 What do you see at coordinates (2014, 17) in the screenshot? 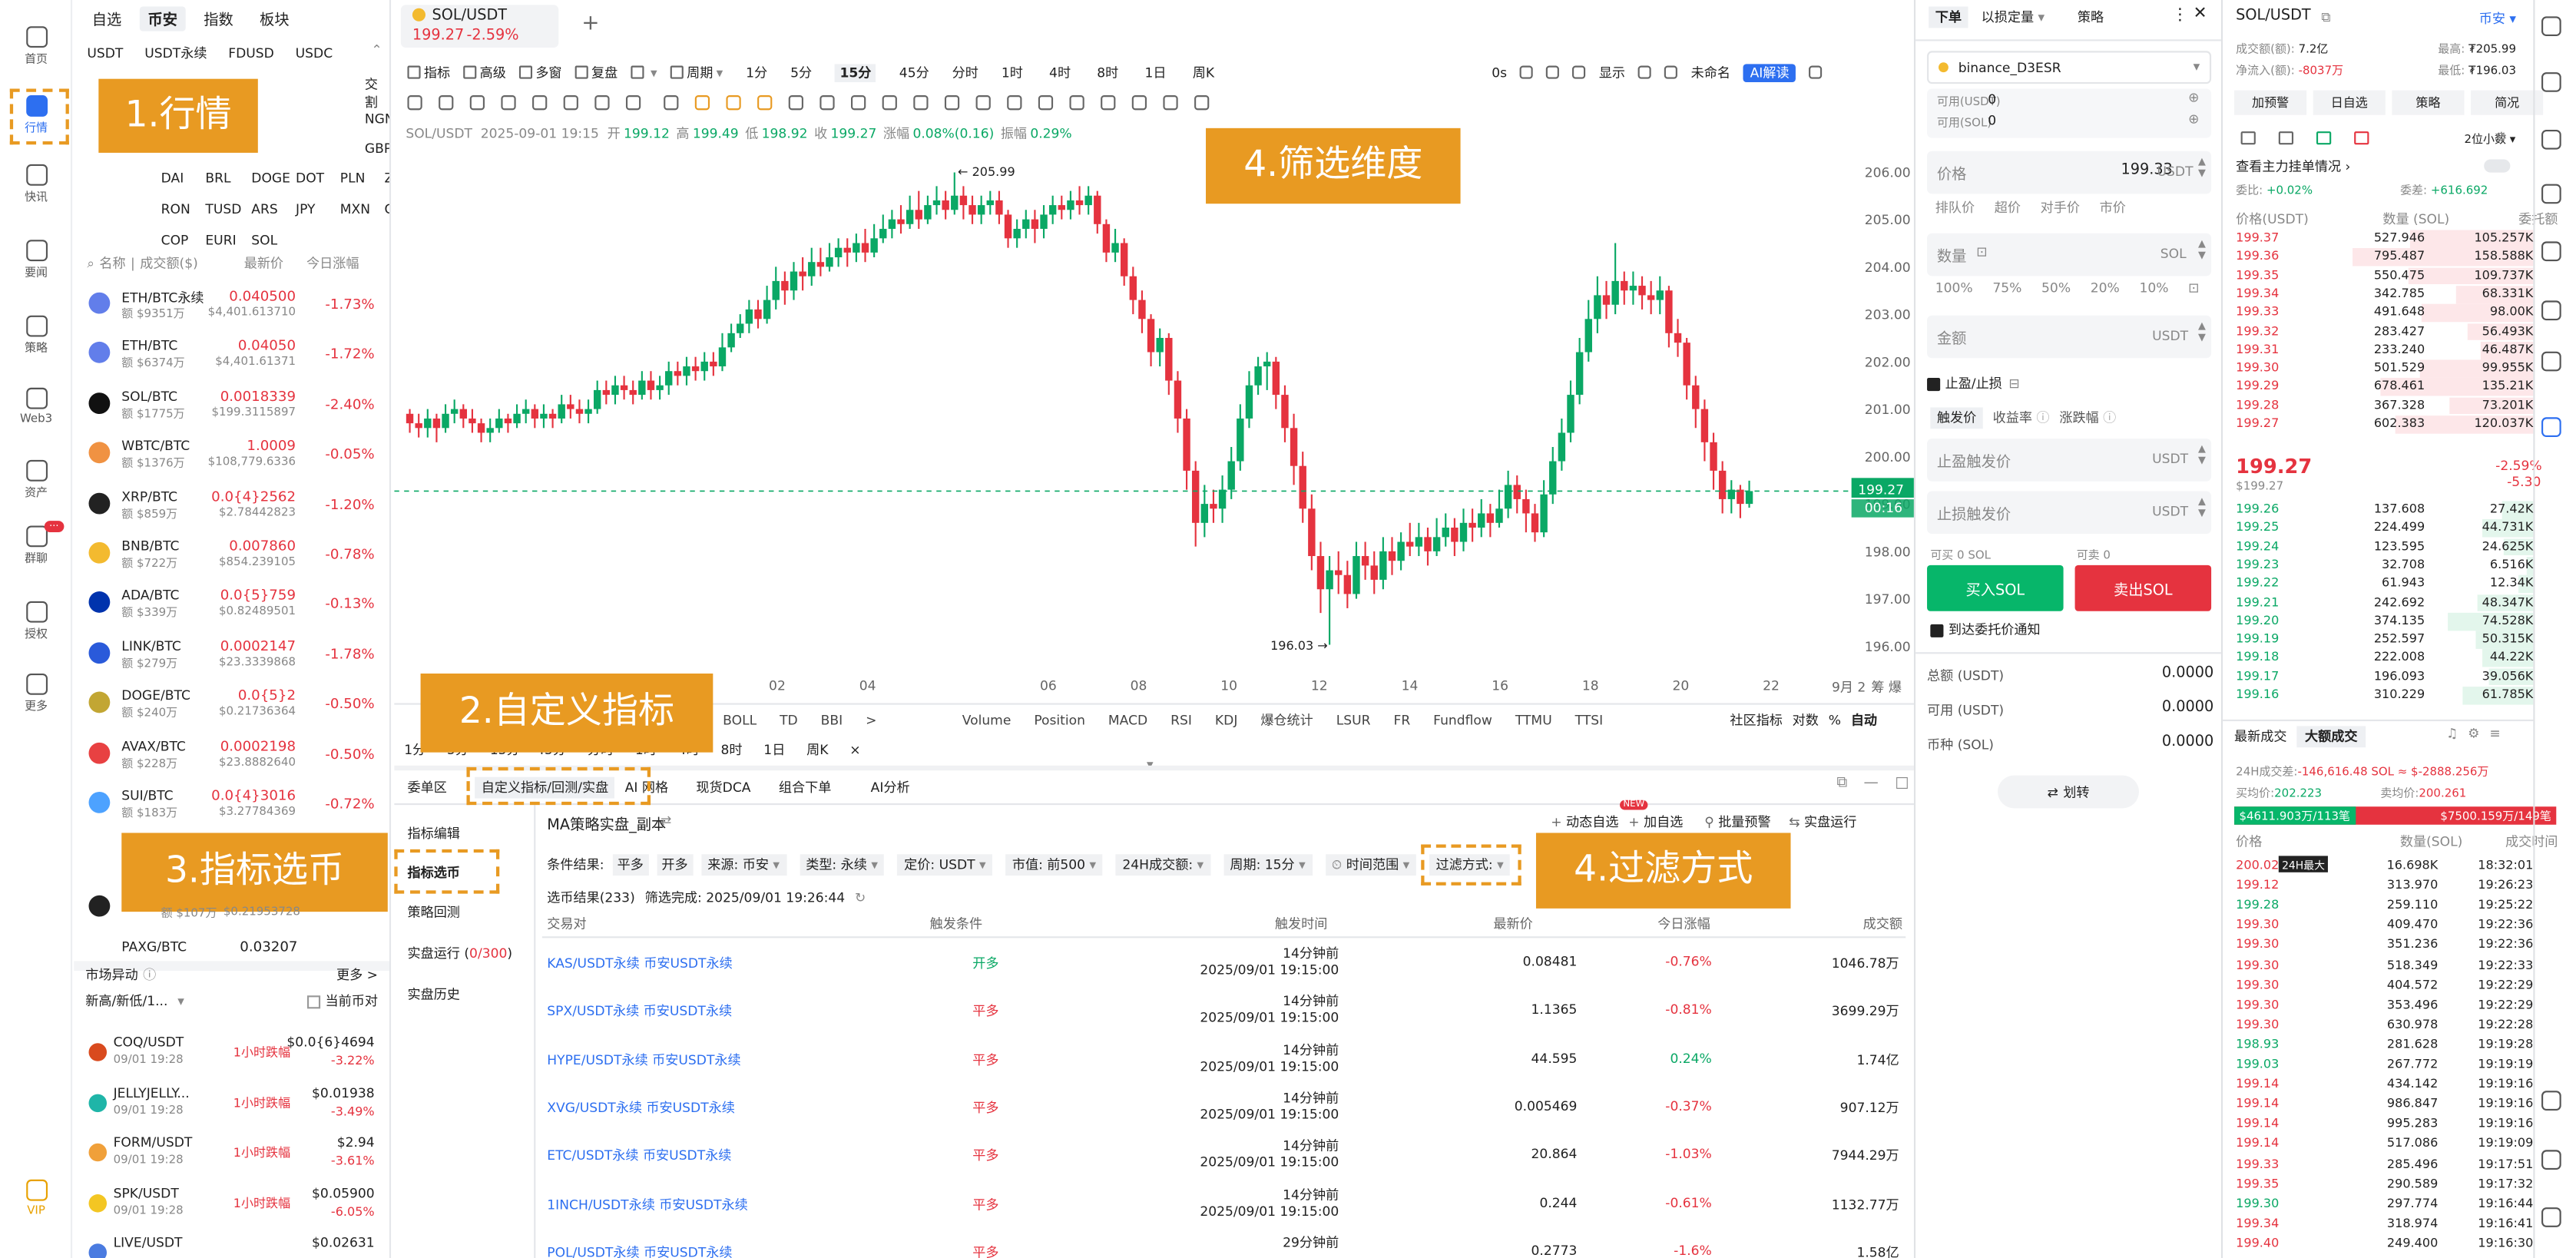
I see `order-tab-1: 以损定量 ▾` at bounding box center [2014, 17].